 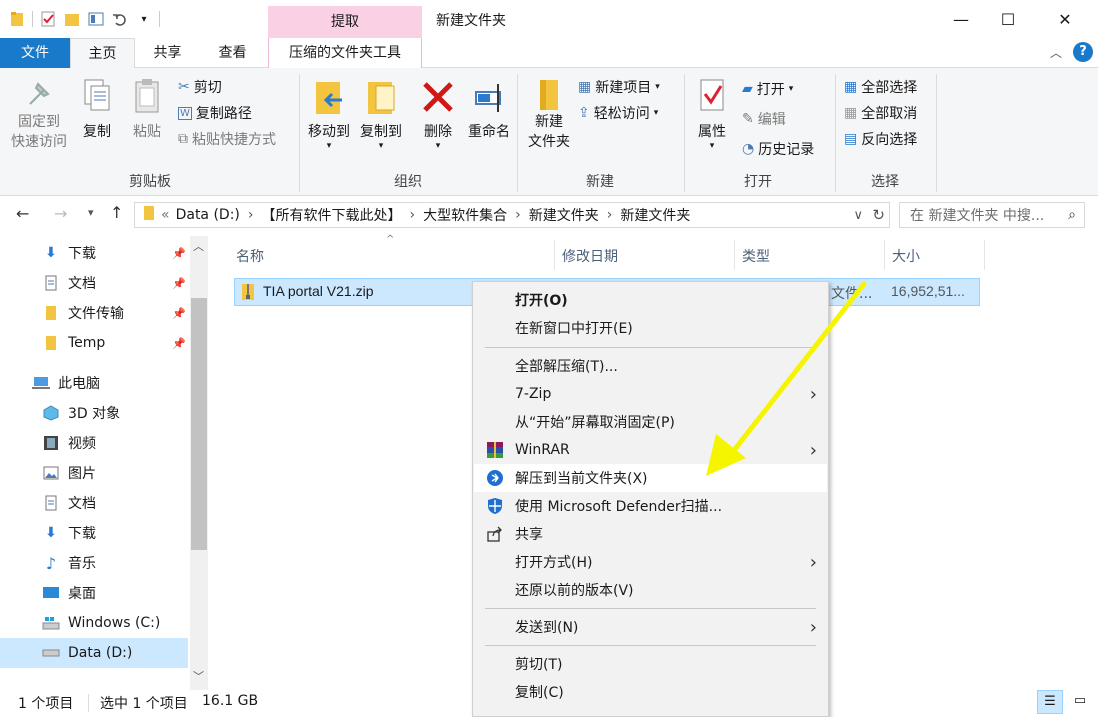 I want to click on new-item-button: ▦ 新建项目 ▾, so click(x=619, y=87).